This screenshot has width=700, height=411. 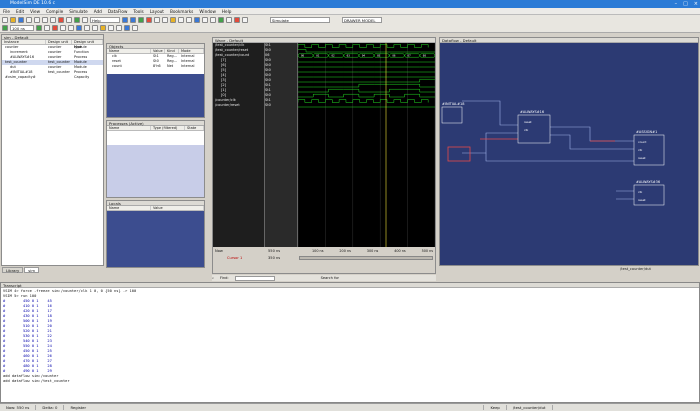 I want to click on assign-block-label: #ASSIGN#1, so click(x=646, y=132).